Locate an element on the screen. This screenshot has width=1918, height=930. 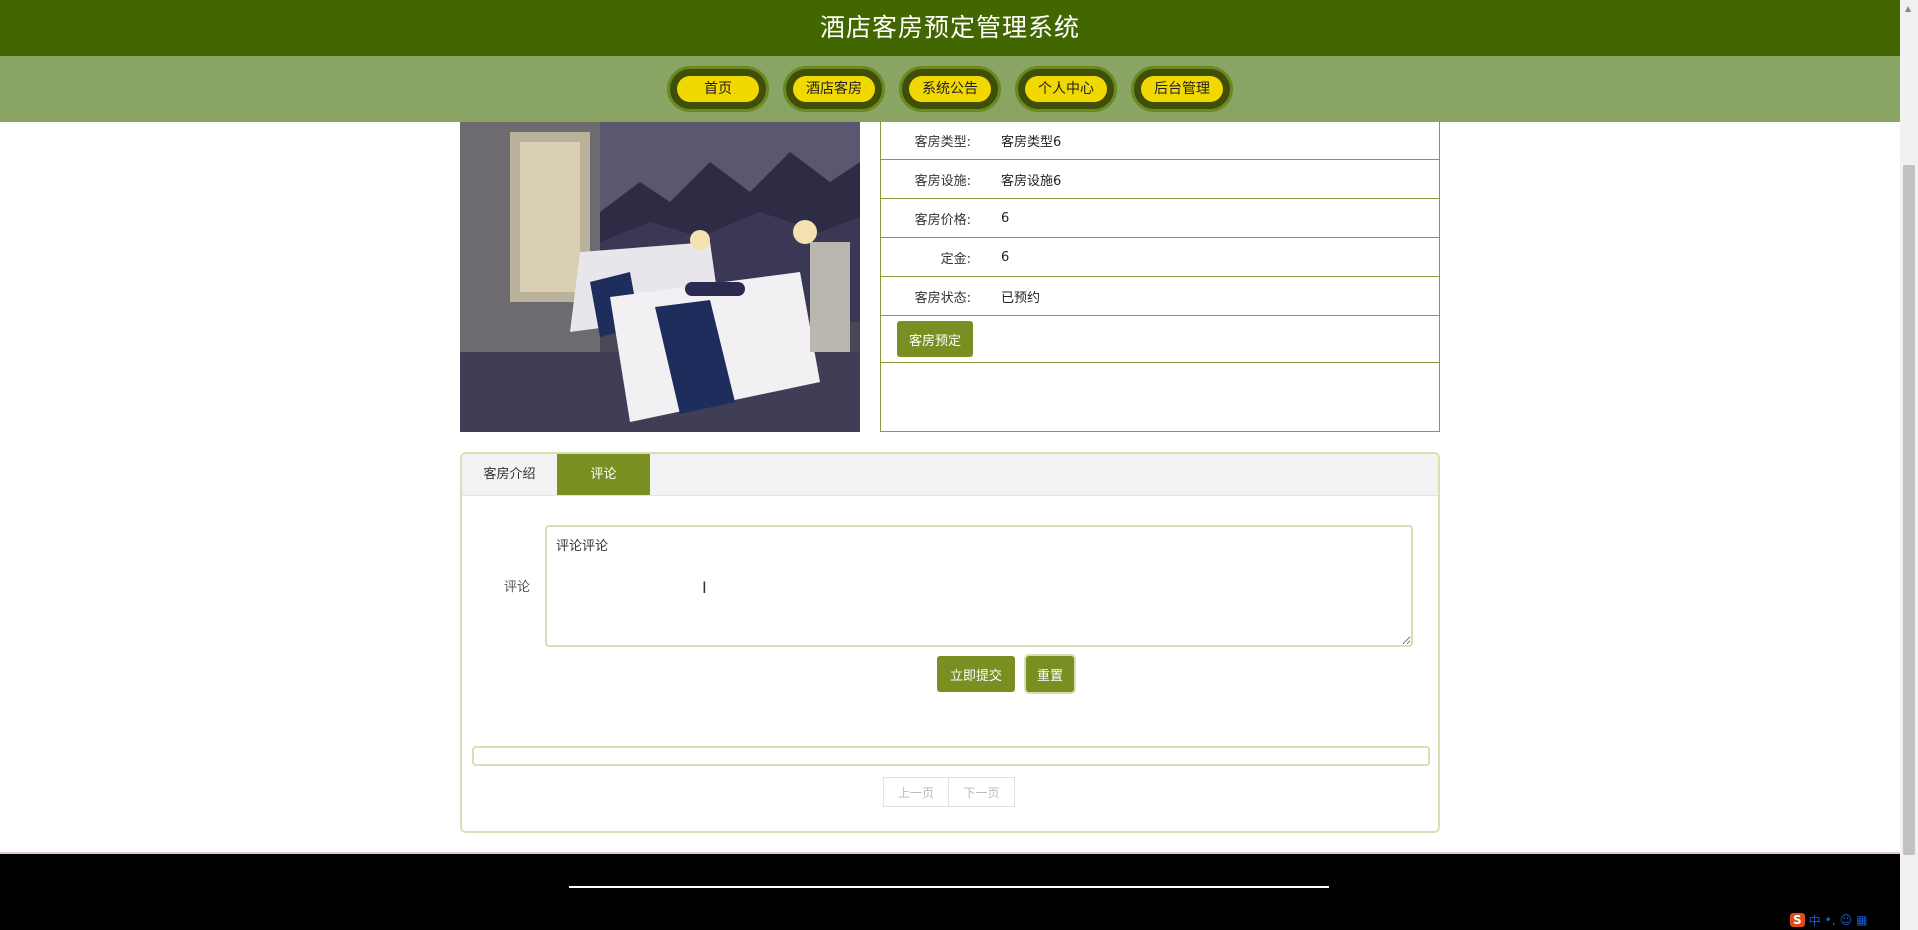
next-page-button: 下一页 is located at coordinates (982, 792).